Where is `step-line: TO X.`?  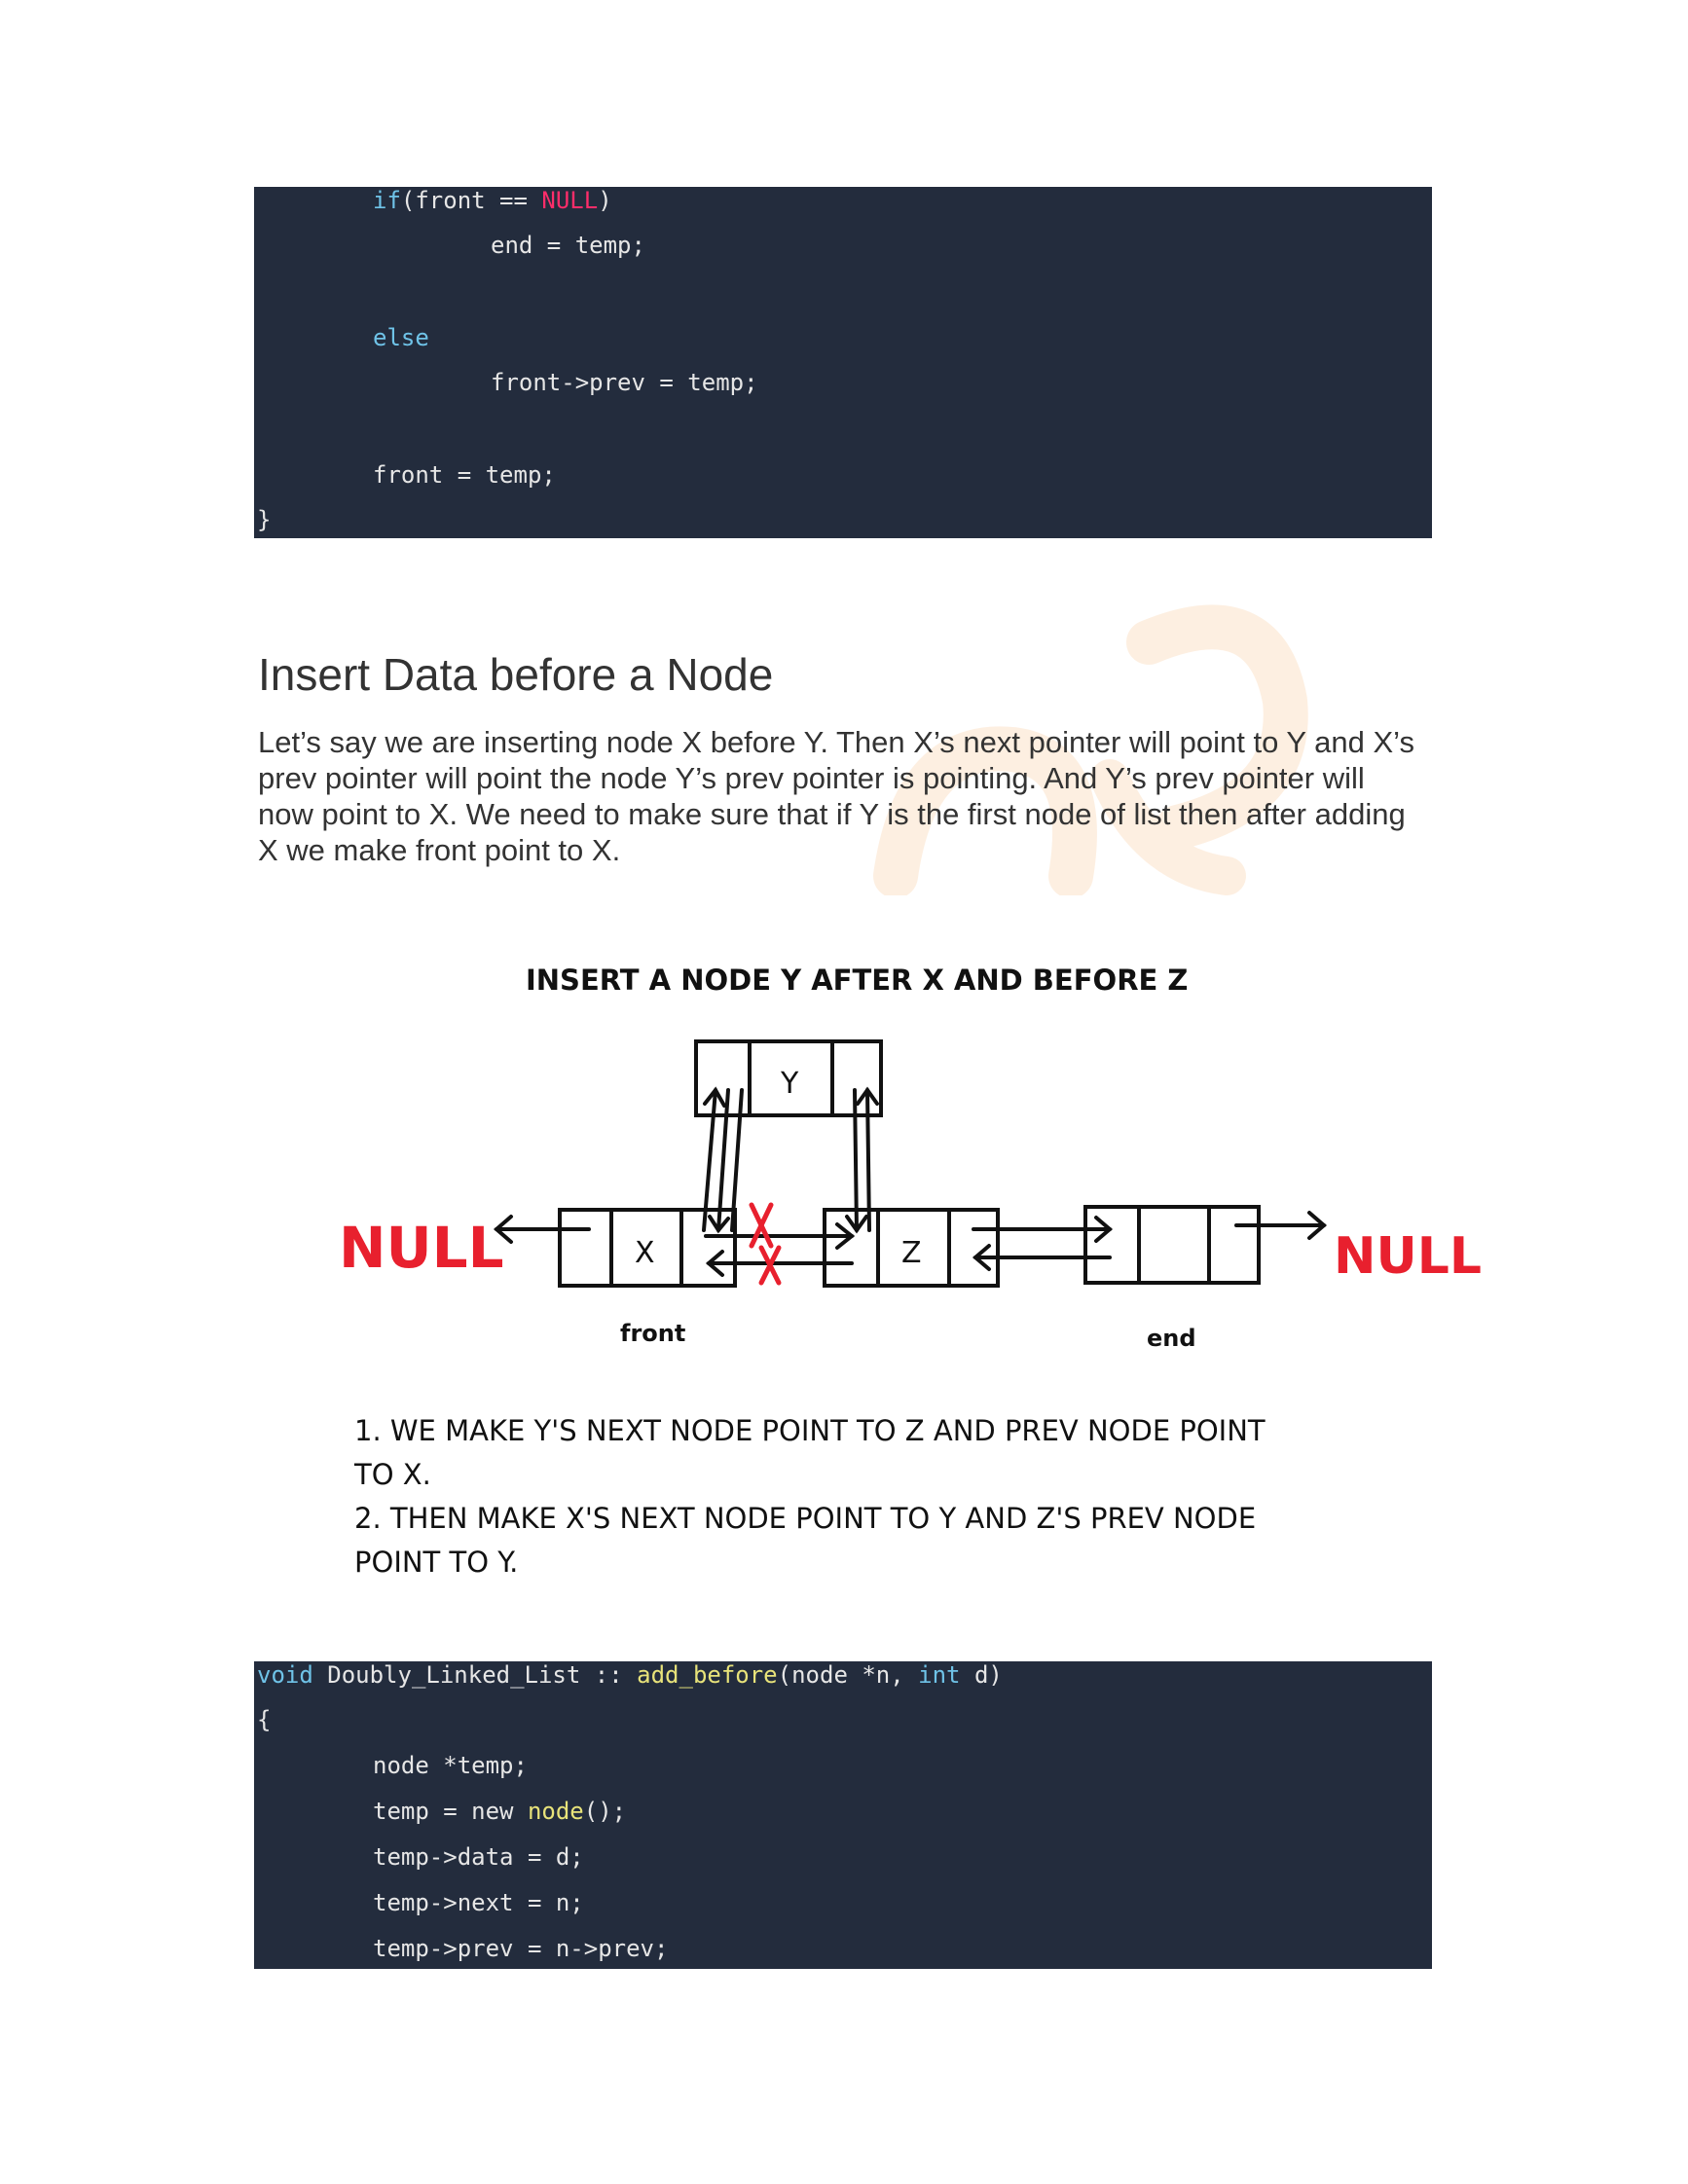
step-line: TO X. is located at coordinates (392, 1474).